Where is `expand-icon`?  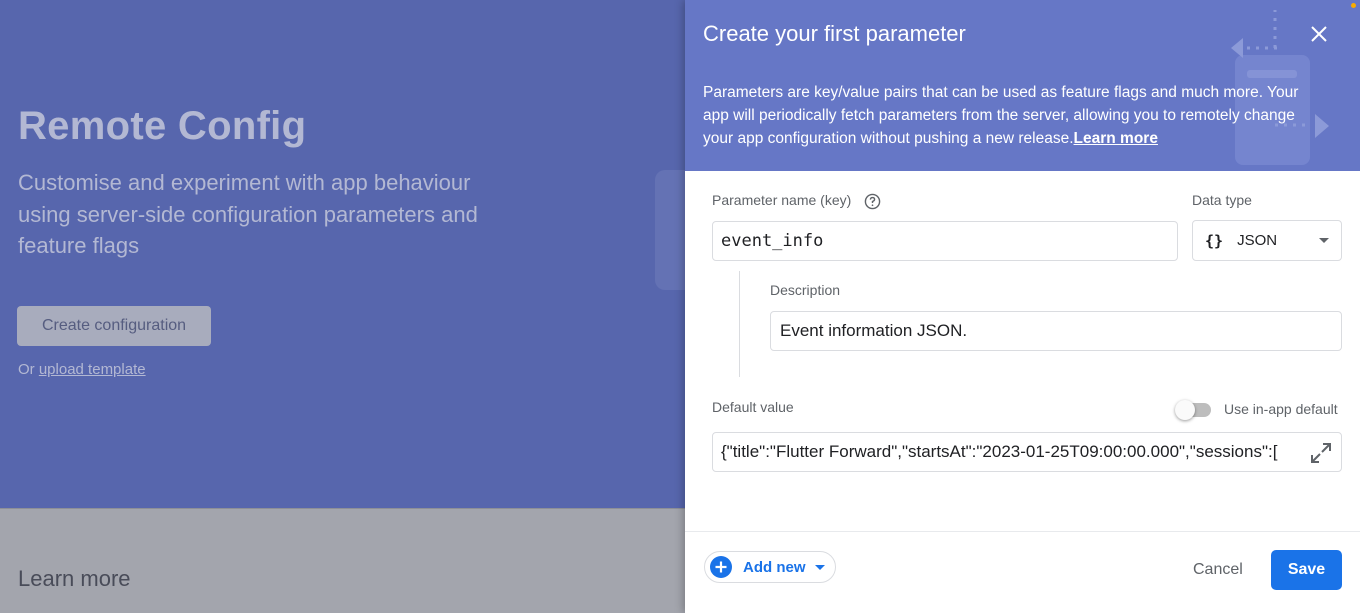 expand-icon is located at coordinates (1321, 453).